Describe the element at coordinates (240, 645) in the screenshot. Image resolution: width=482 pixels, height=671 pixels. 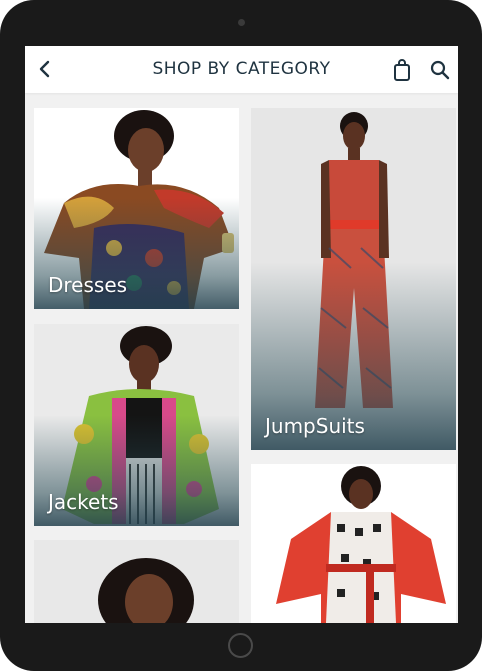
I see `home-button` at that location.